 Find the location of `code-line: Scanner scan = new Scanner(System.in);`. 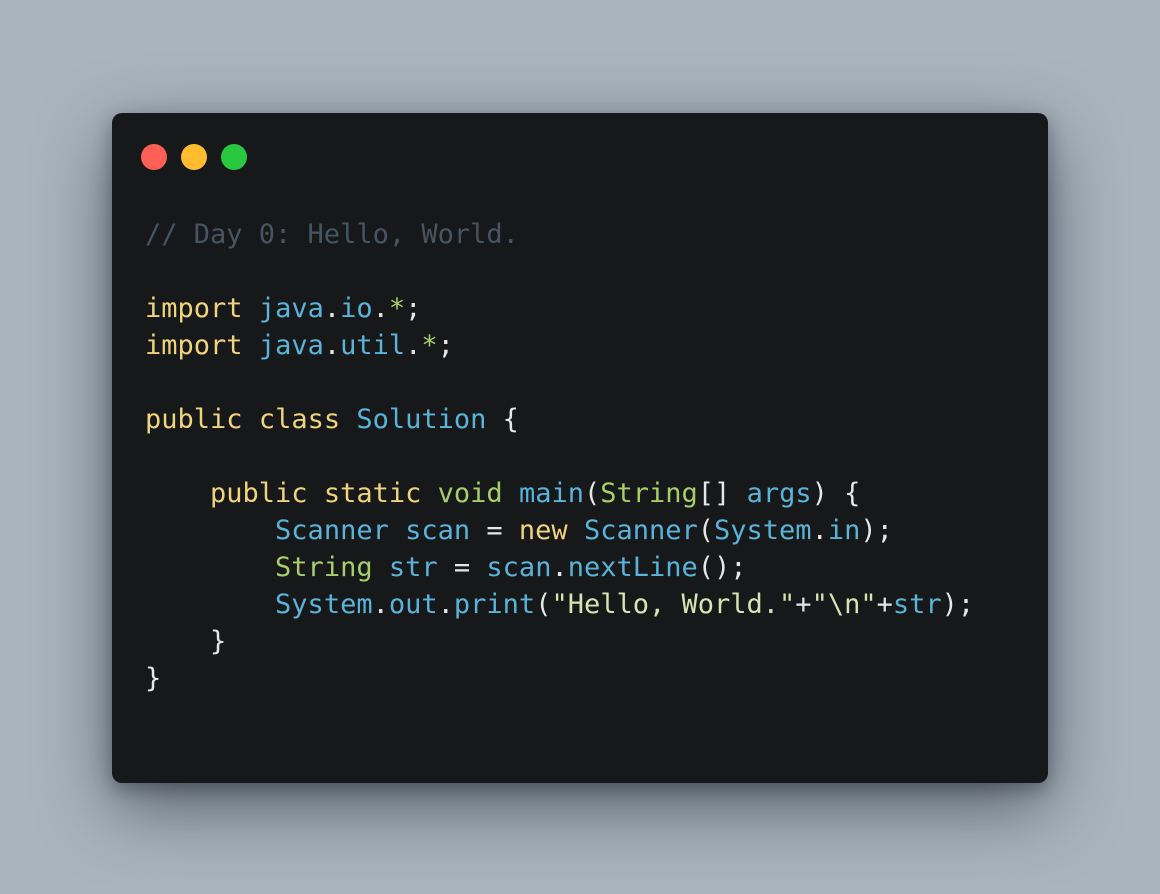

code-line: Scanner scan = new Scanner(System.in); is located at coordinates (559, 530).